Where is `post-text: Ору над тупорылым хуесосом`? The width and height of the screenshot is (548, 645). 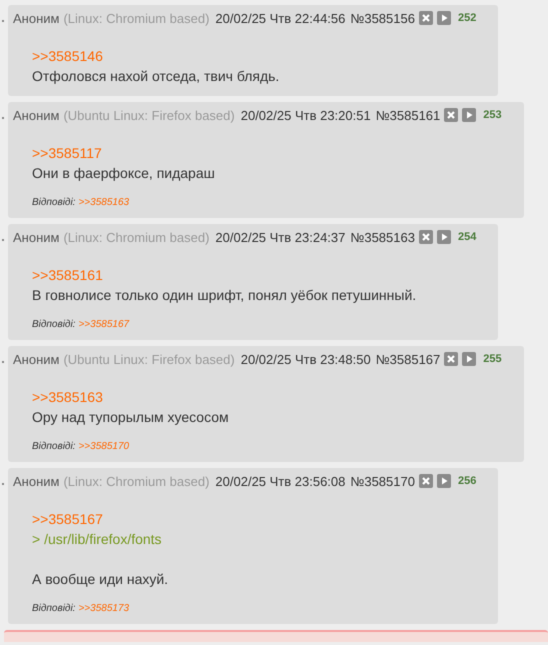
post-text: Ору над тупорылым хуесосом is located at coordinates (131, 417).